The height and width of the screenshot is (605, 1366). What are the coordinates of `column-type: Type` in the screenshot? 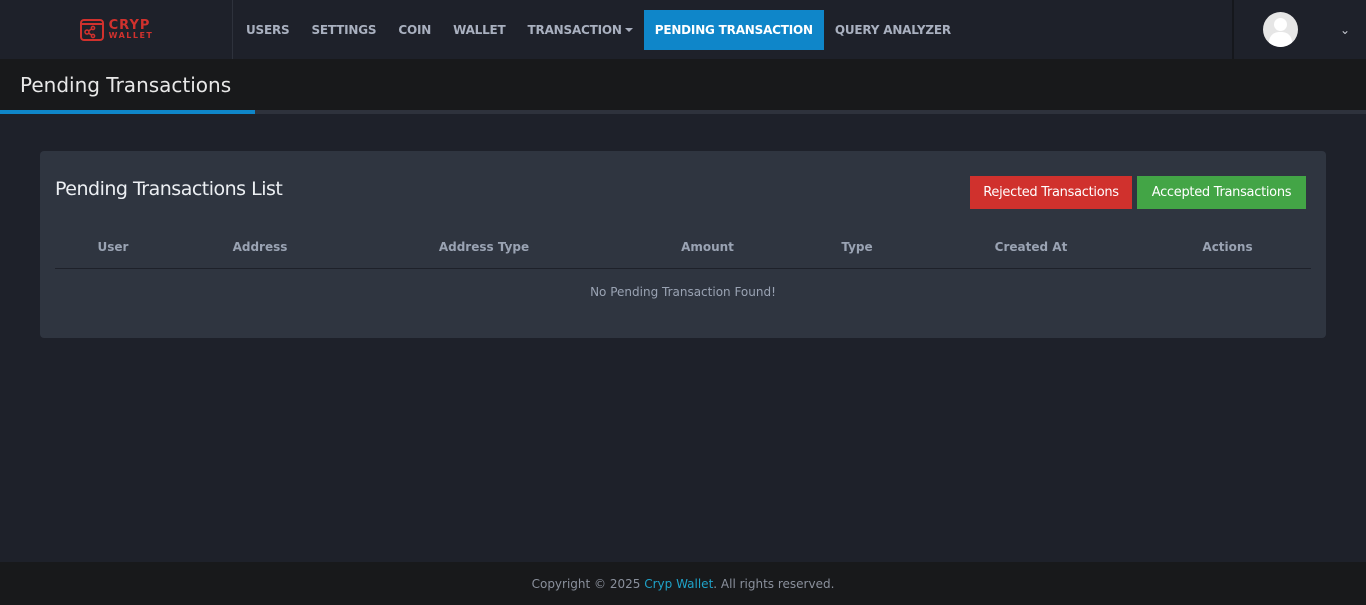 It's located at (857, 247).